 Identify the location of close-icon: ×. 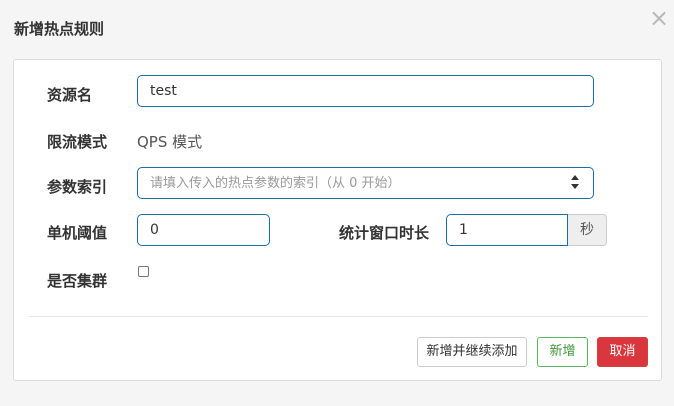
(659, 18).